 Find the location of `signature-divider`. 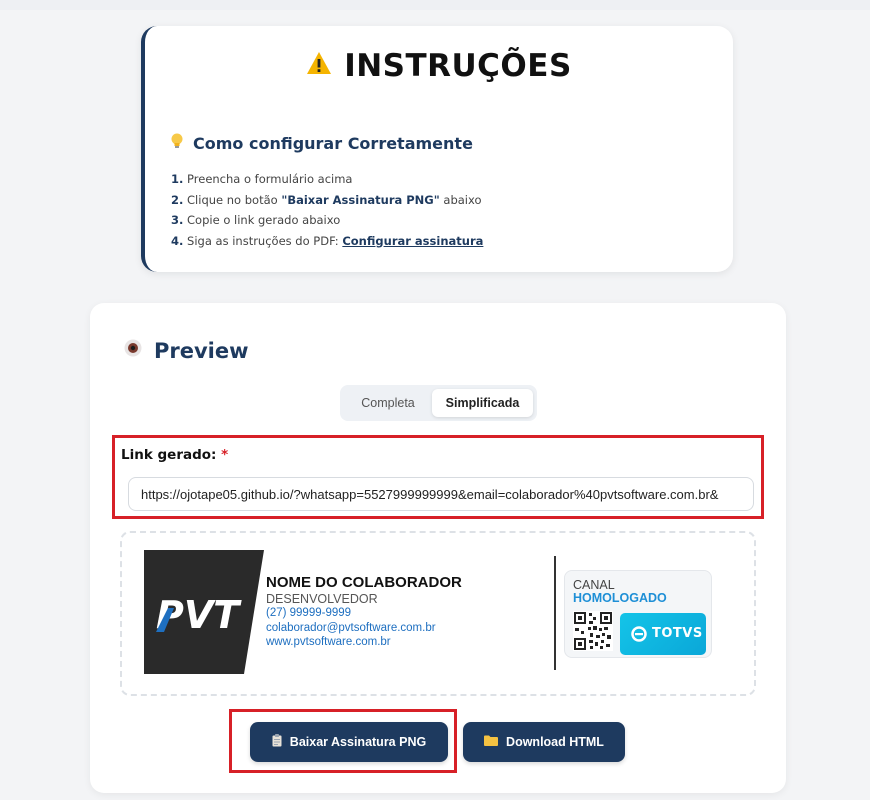

signature-divider is located at coordinates (555, 613).